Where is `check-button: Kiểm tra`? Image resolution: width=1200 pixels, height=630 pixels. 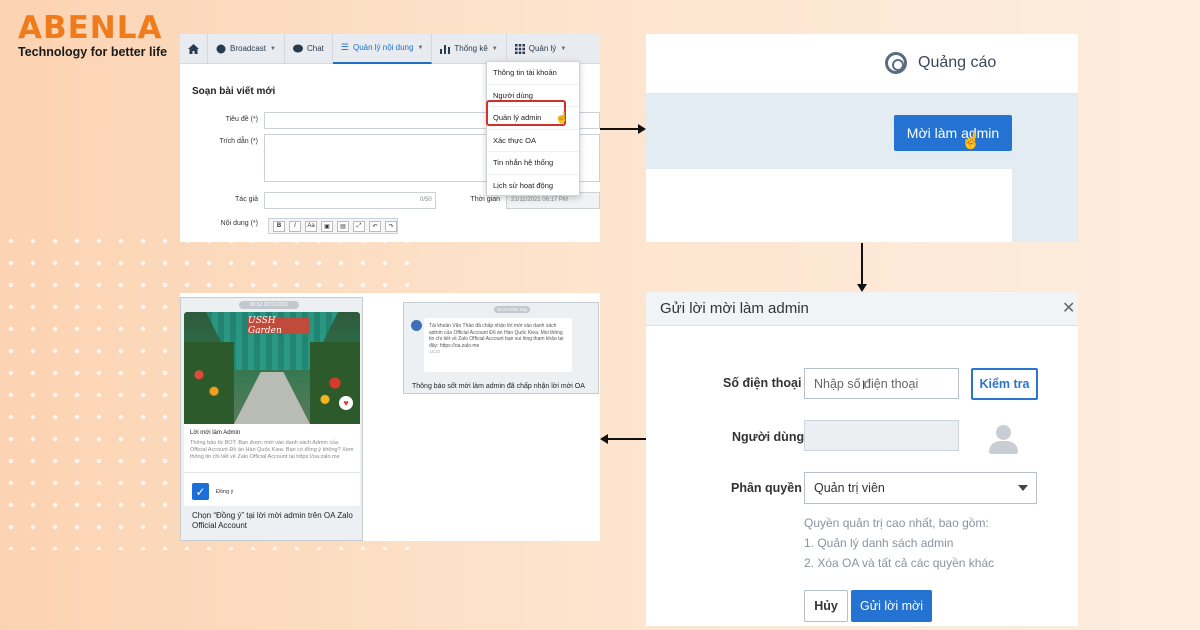
check-button: Kiểm tra is located at coordinates (1004, 384).